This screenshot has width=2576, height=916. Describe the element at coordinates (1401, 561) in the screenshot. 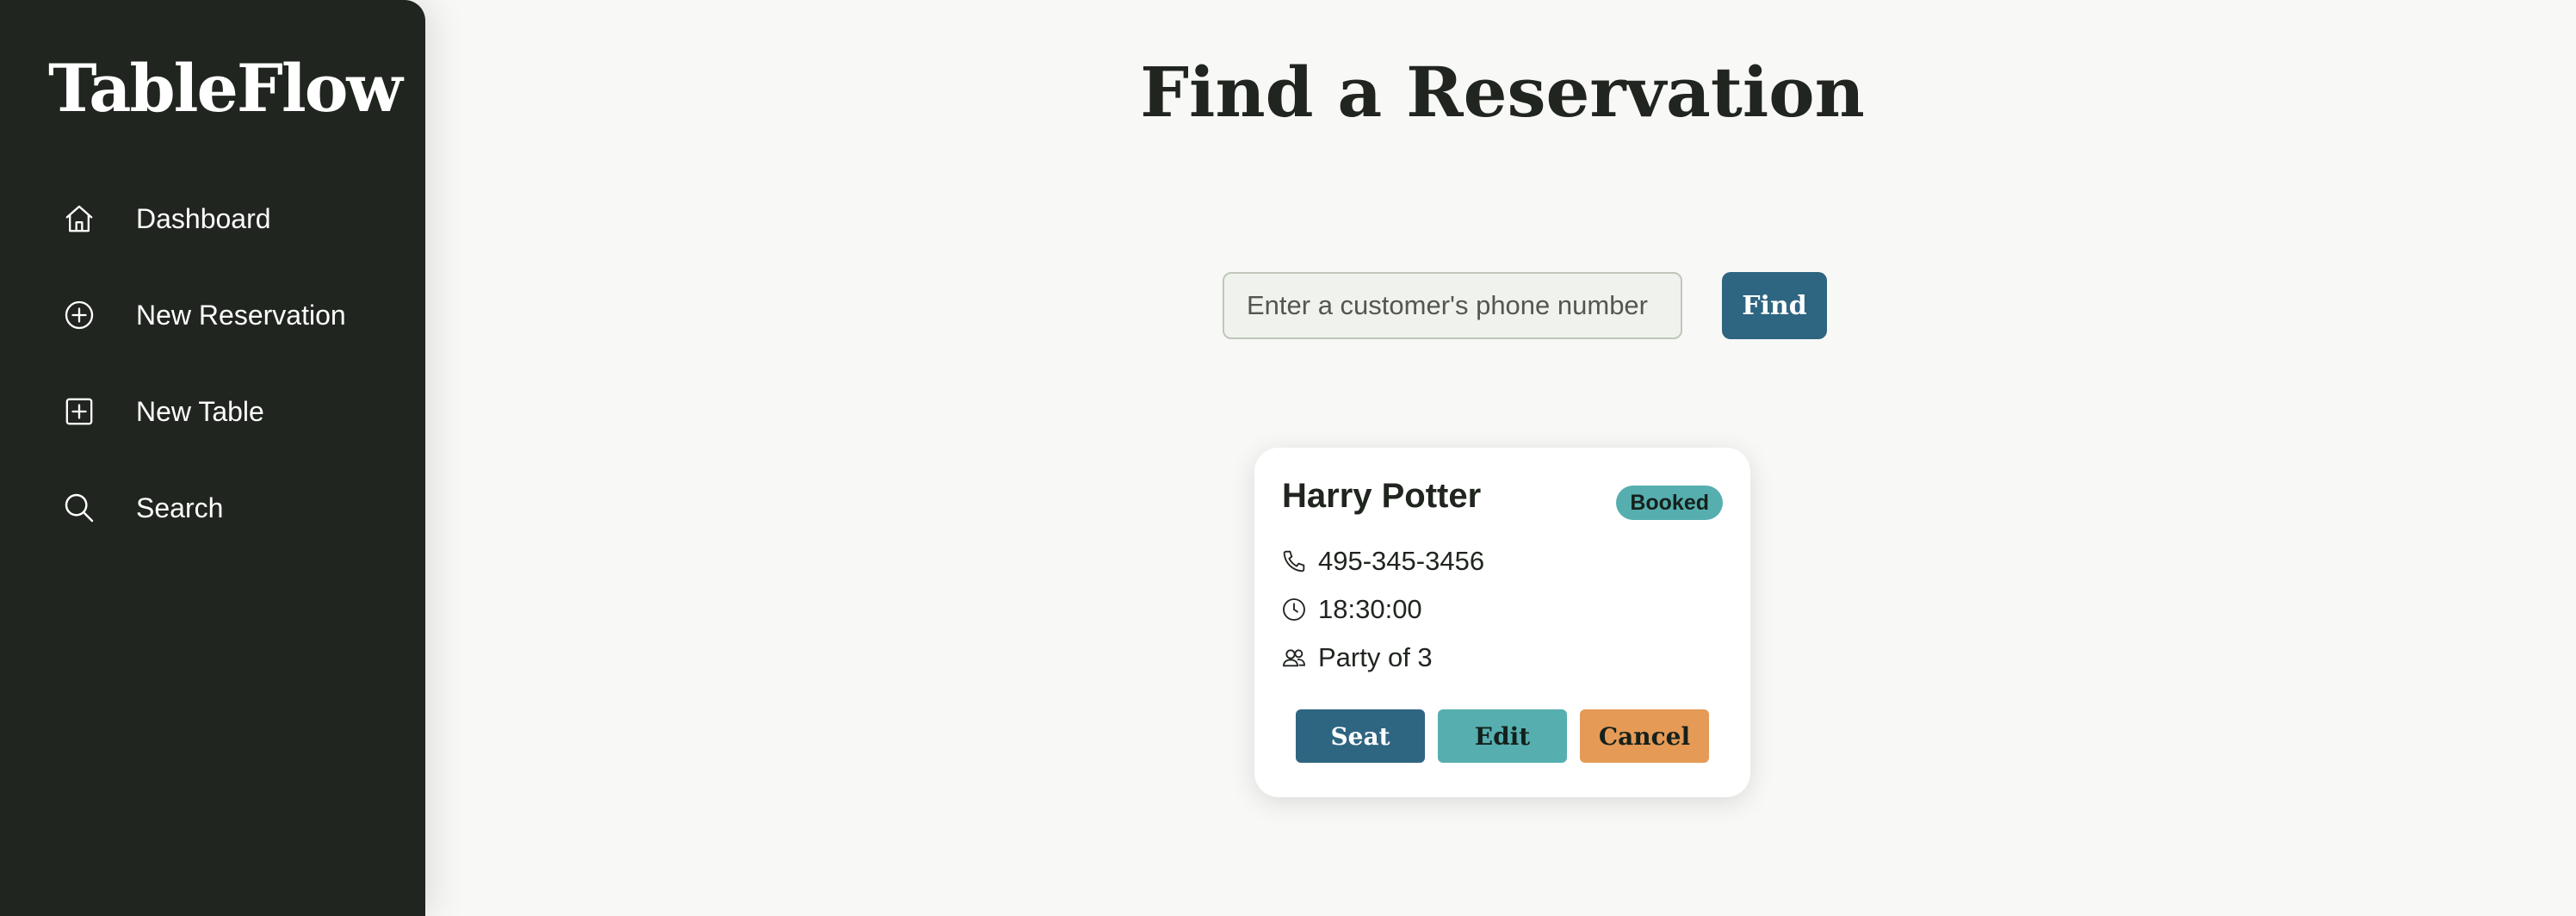

I see `phone-number: 495-345-3456` at that location.